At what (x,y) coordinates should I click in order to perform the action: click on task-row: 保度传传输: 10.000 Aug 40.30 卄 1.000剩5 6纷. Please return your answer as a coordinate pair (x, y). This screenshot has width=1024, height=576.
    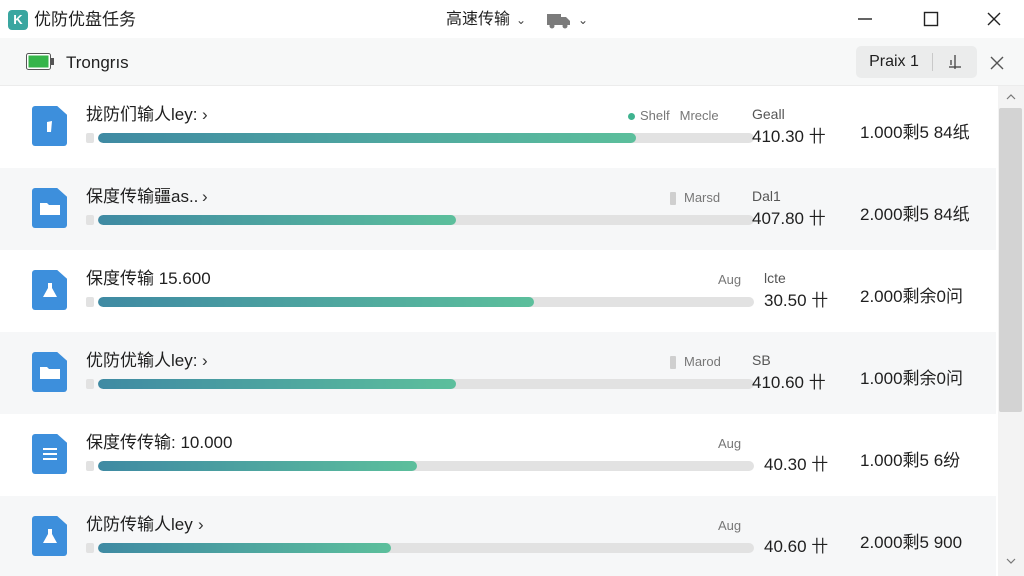
    Looking at the image, I should click on (498, 455).